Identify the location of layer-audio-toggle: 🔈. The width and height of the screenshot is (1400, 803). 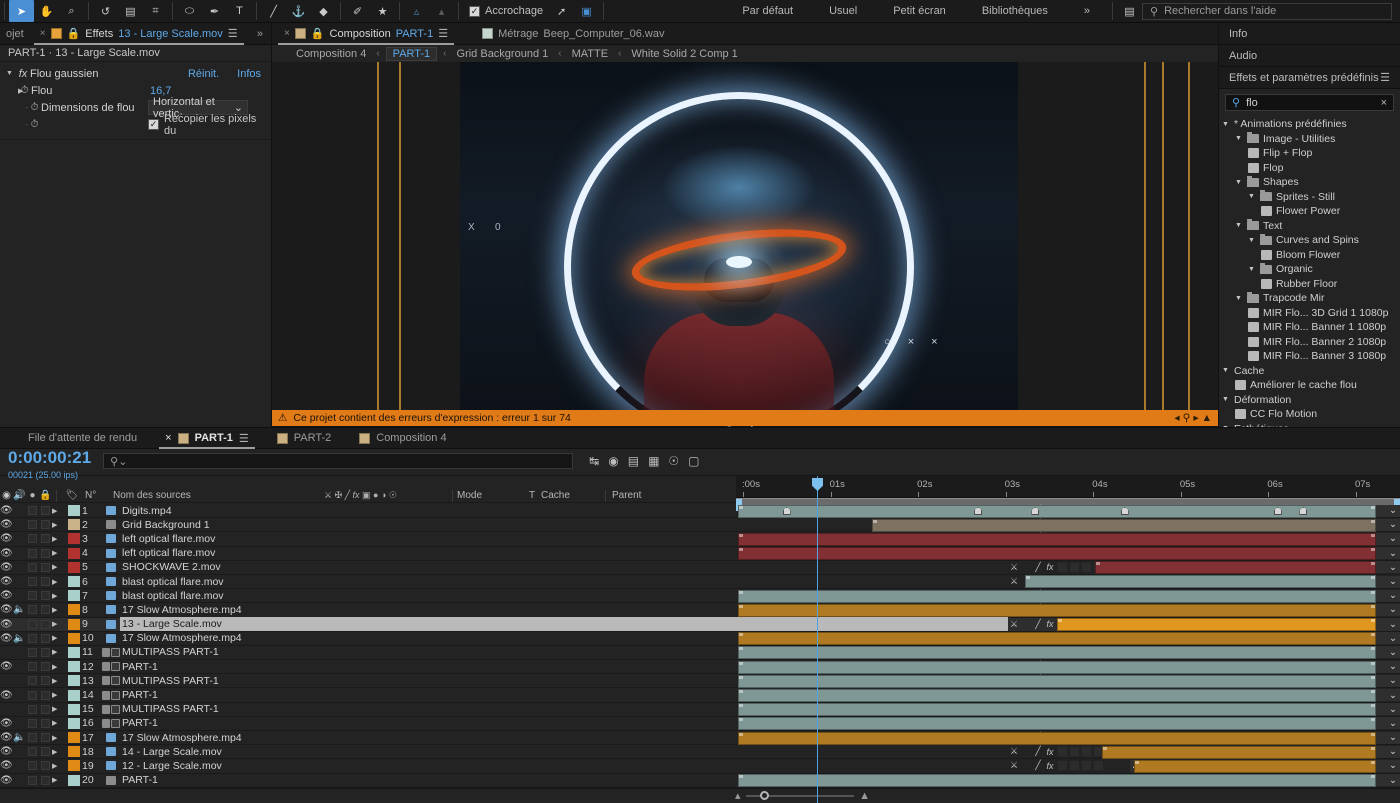
(19, 638).